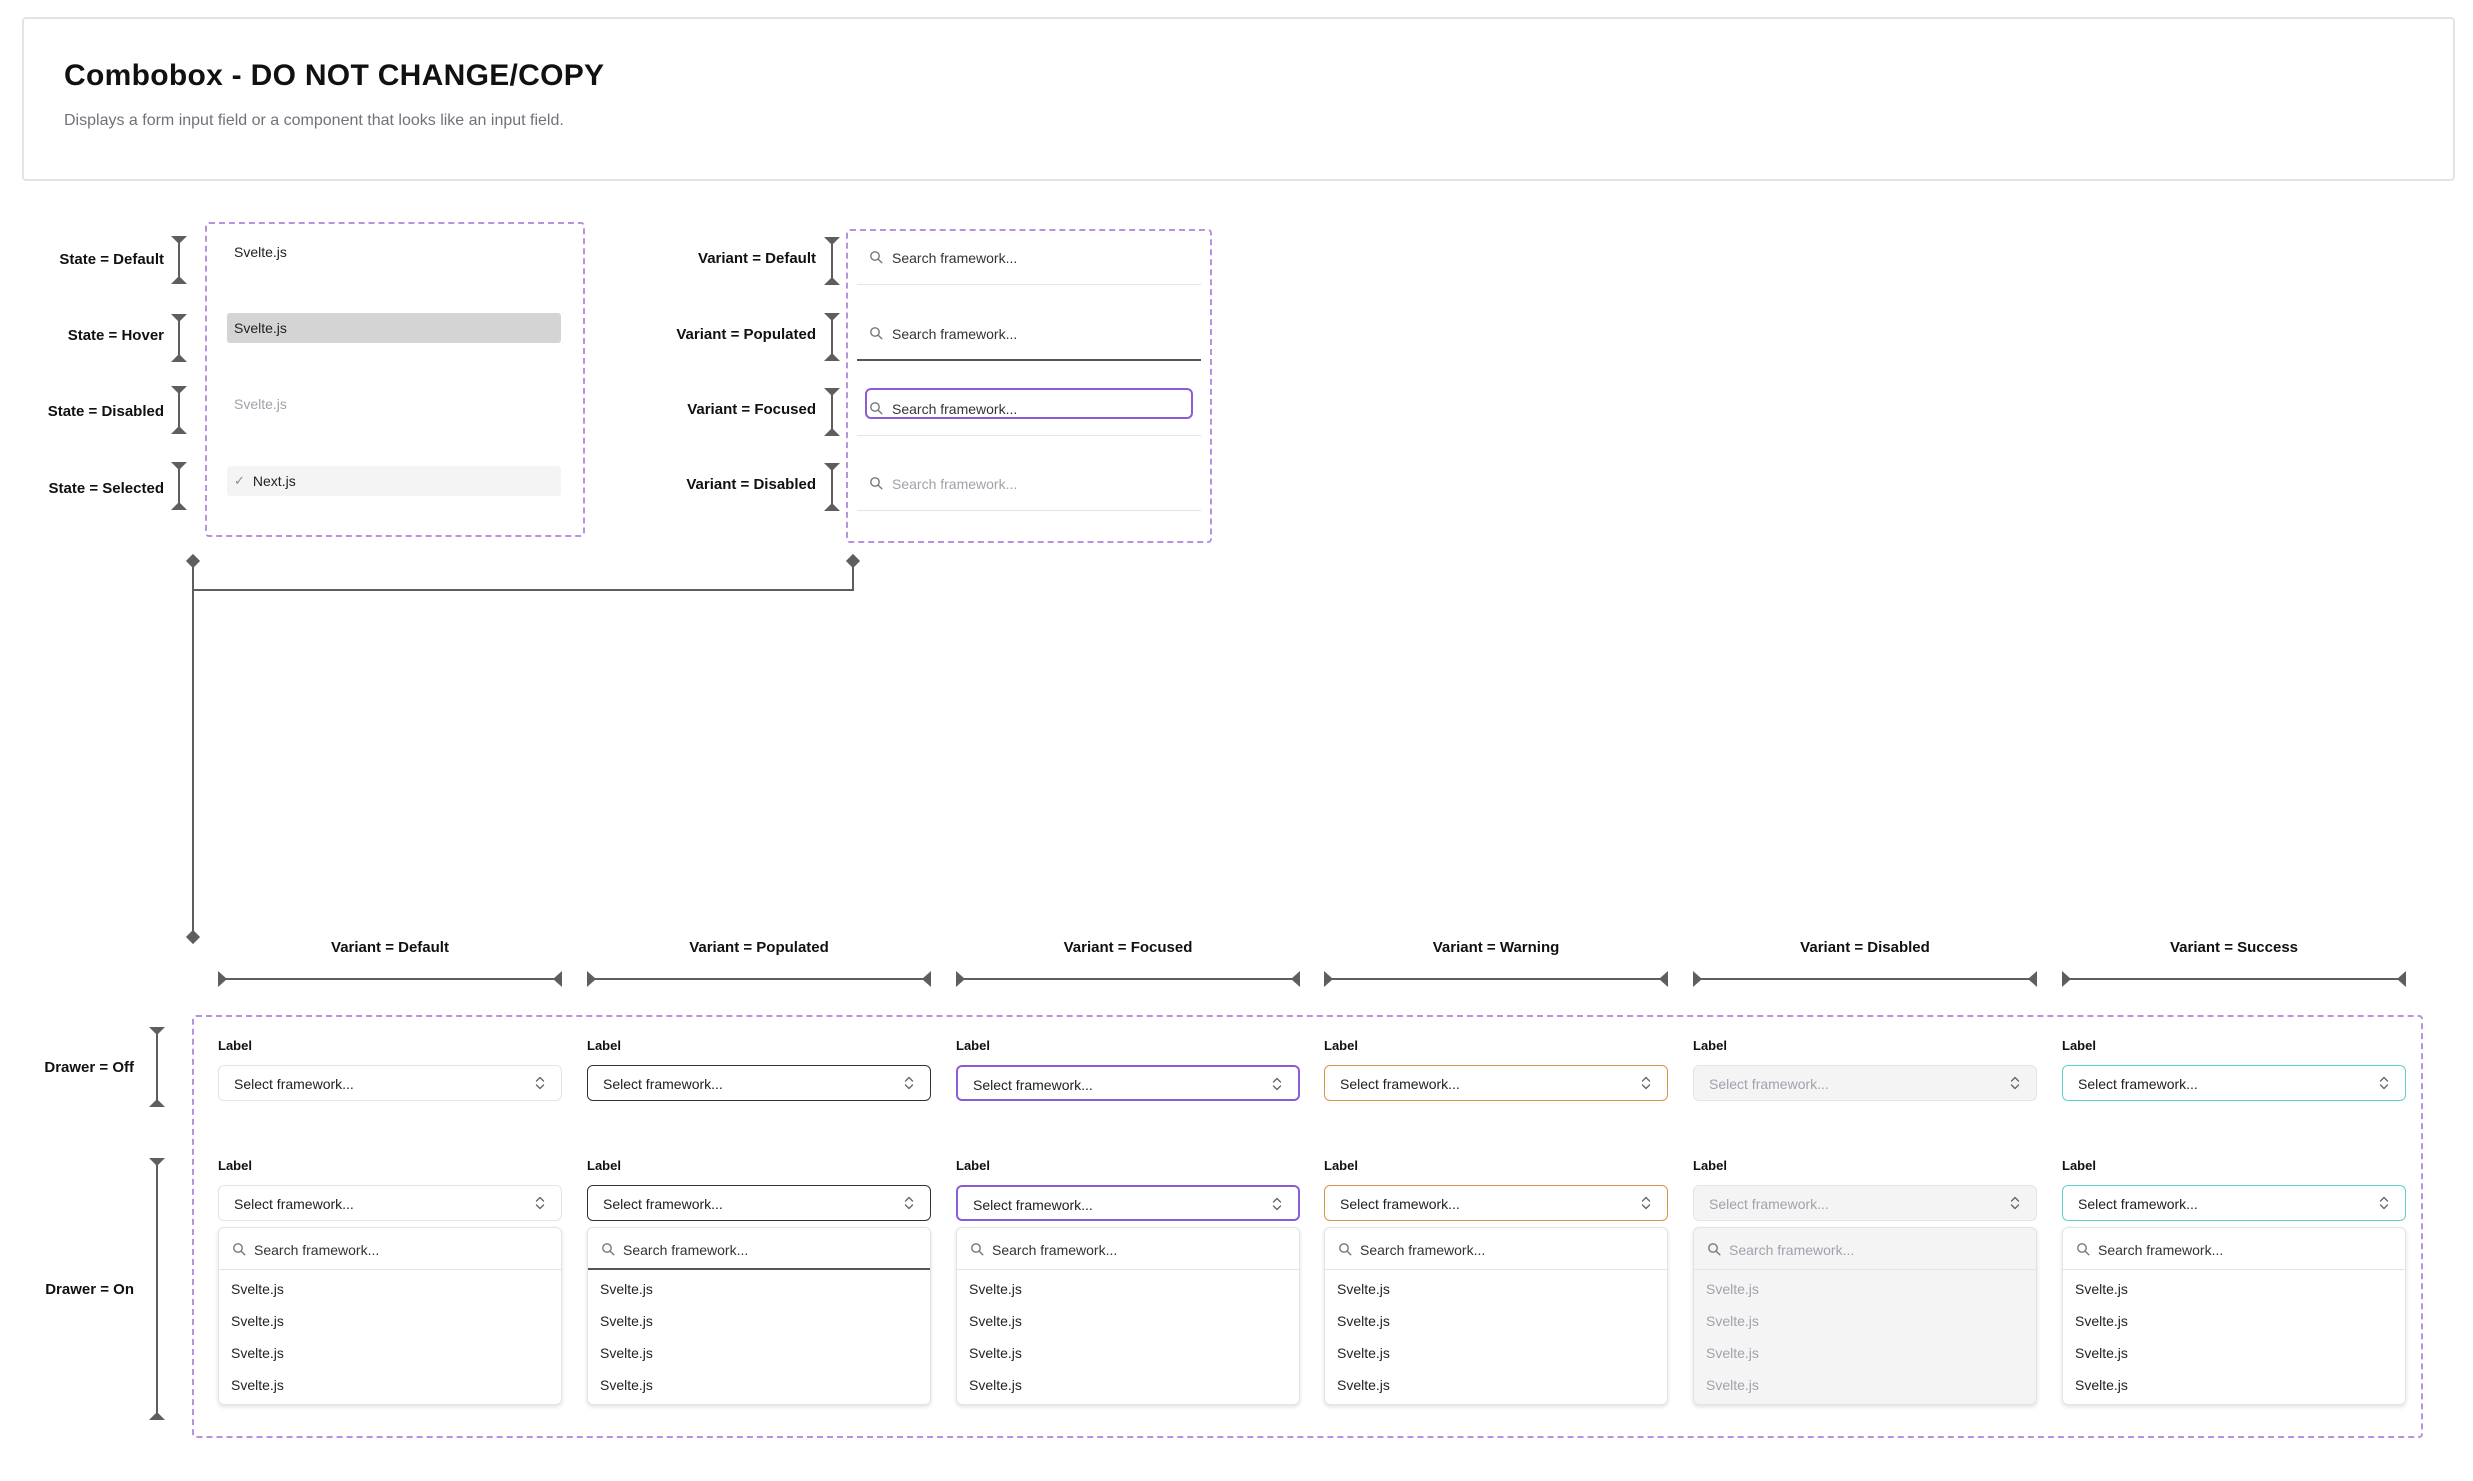 The image size is (2473, 1481). Describe the element at coordinates (334, 75) in the screenshot. I see `page-title: Combobox - DO NOT CHANGE/COPY` at that location.